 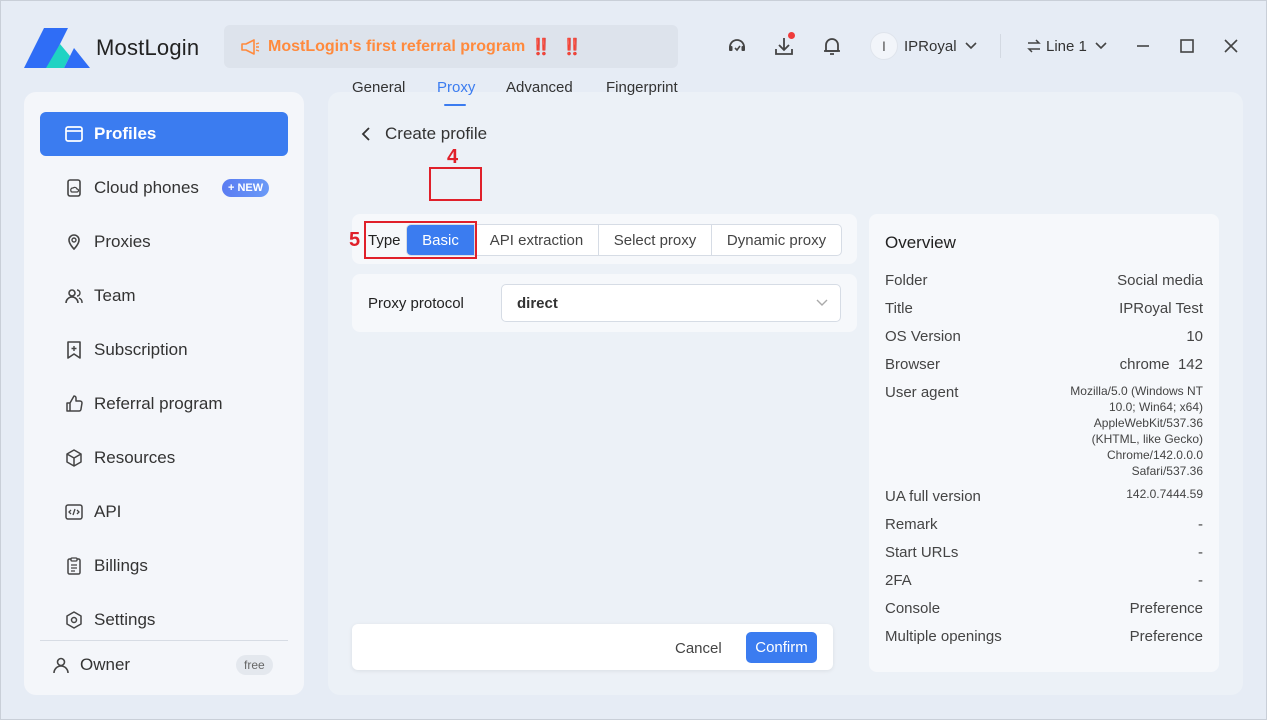 What do you see at coordinates (74, 188) in the screenshot?
I see `cloud-phone-icon` at bounding box center [74, 188].